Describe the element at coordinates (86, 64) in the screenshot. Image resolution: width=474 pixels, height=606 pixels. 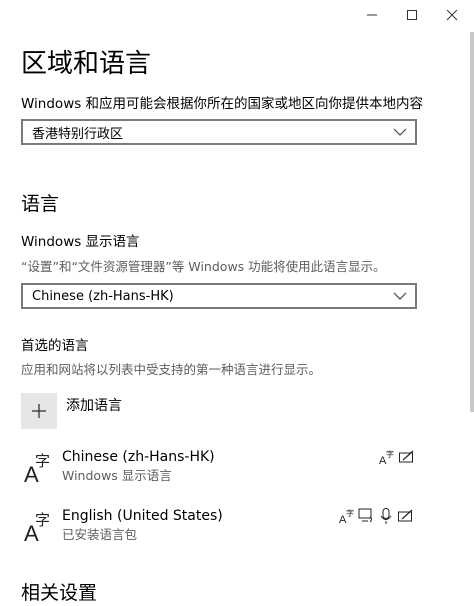
I see `page-title: 区域和语言` at that location.